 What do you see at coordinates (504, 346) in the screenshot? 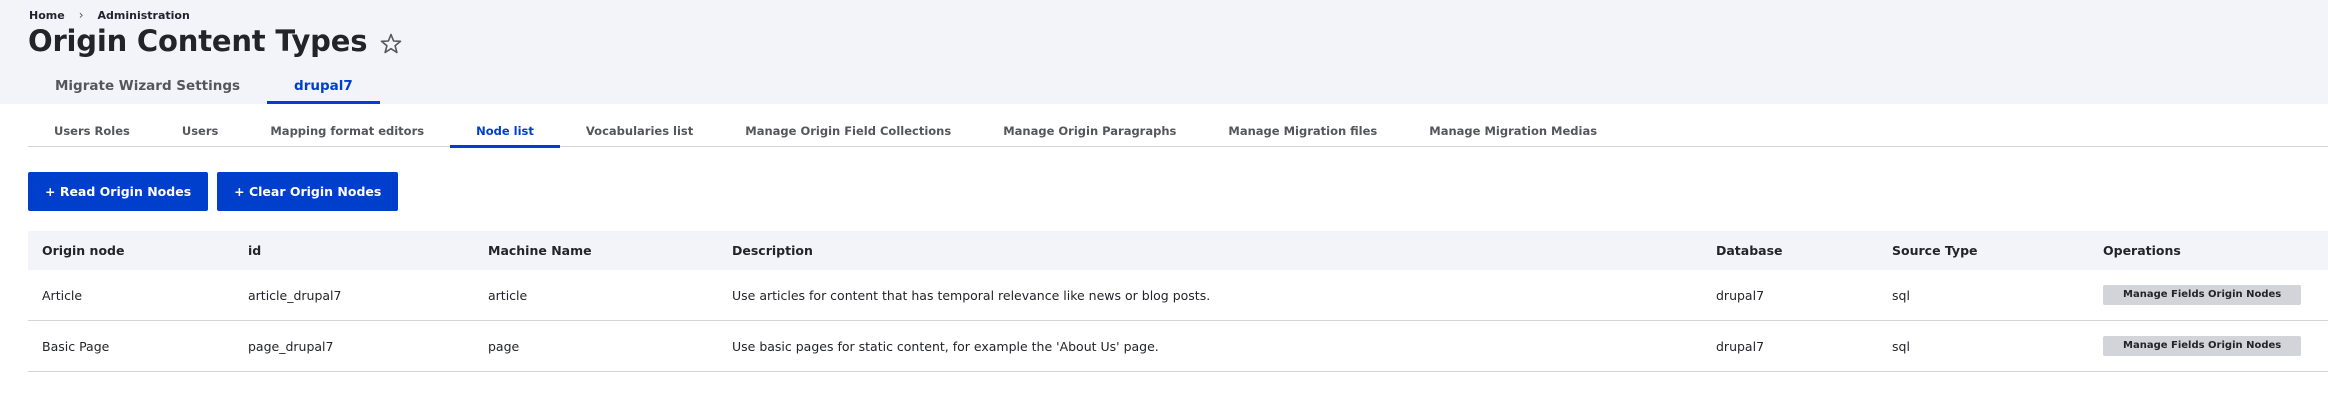
I see `cell-machine-name: page` at bounding box center [504, 346].